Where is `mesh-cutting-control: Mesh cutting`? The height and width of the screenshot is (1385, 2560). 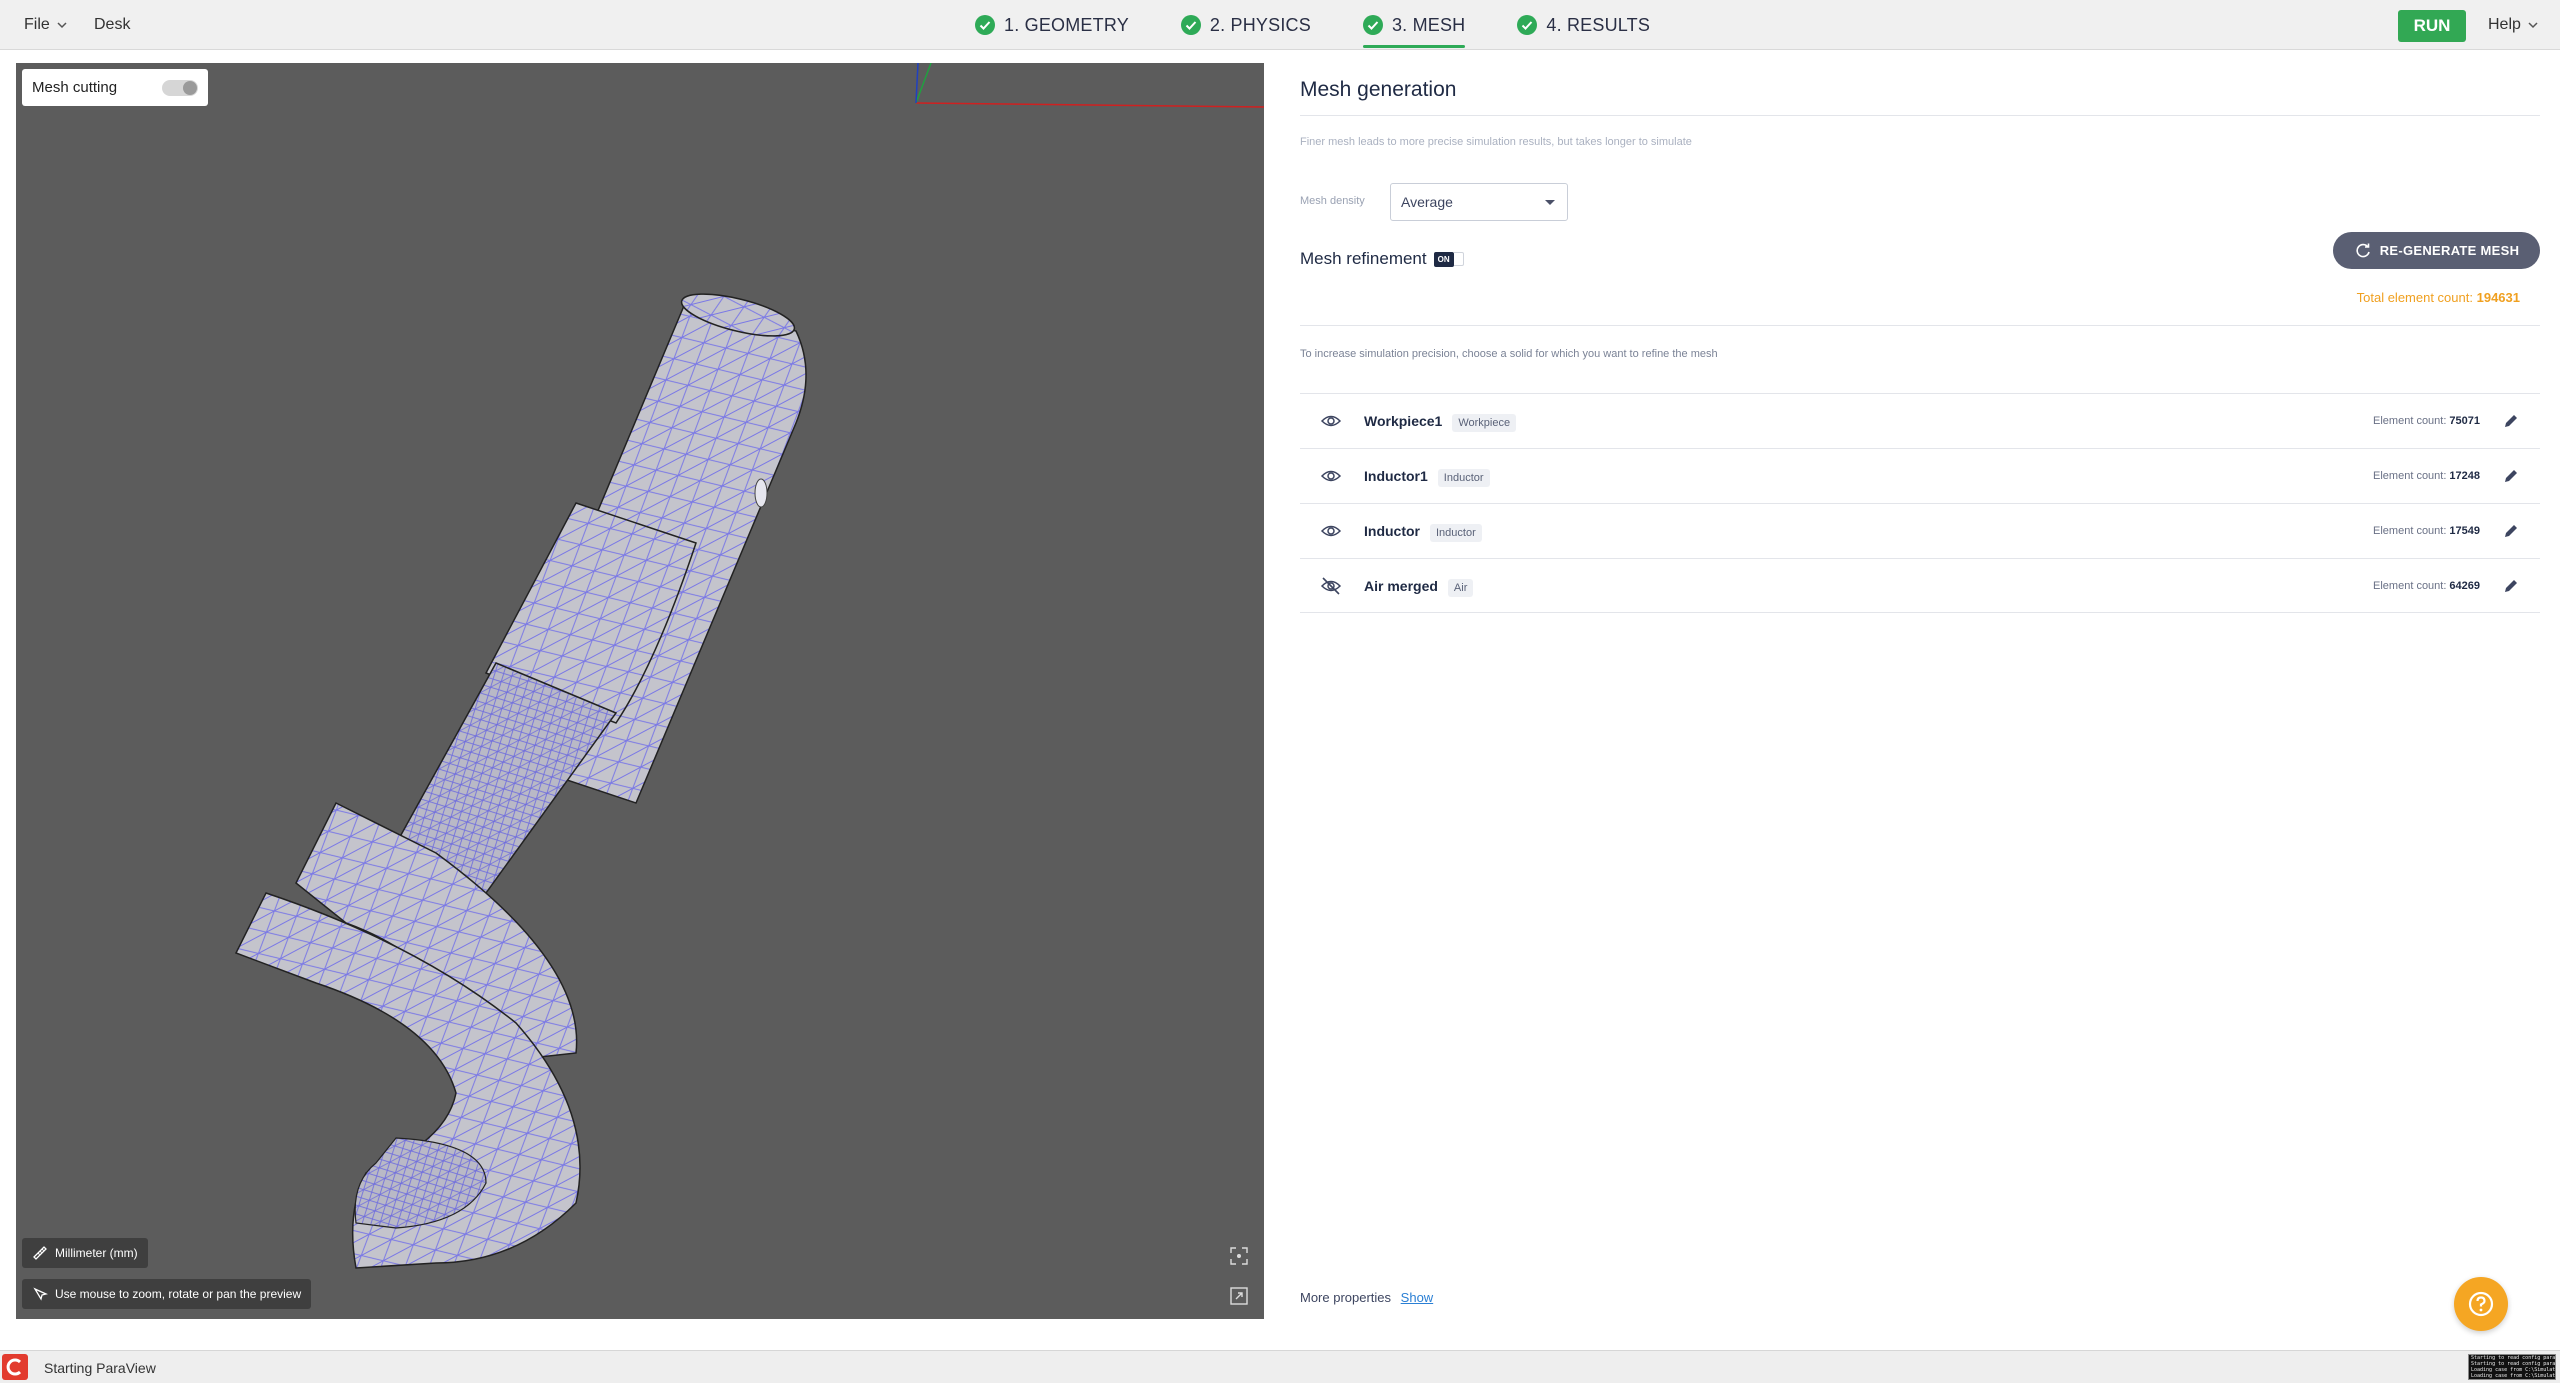 mesh-cutting-control: Mesh cutting is located at coordinates (115, 87).